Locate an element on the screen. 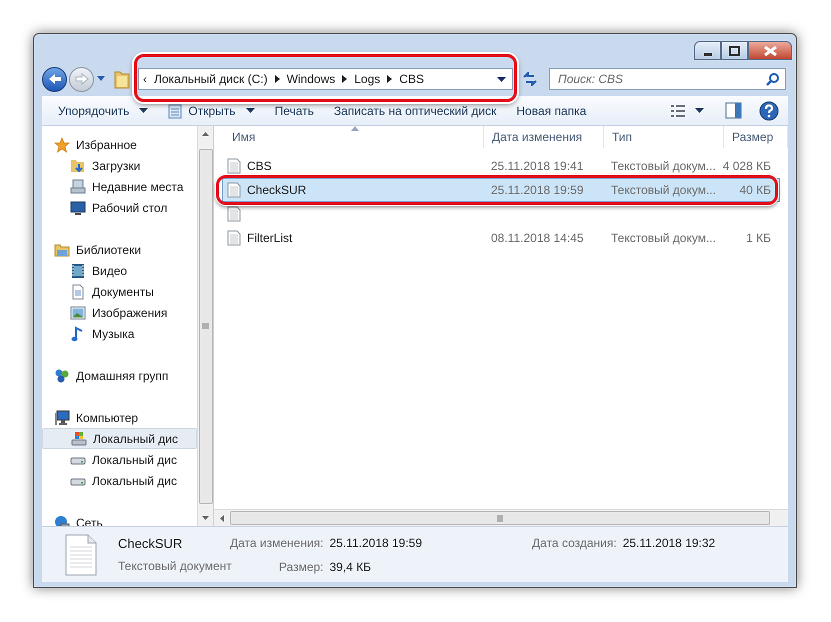 This screenshot has width=831, height=622. file-row: FilterList 08.11.2018 14:45 Текстовый докум... 1 КБ is located at coordinates (501, 238).